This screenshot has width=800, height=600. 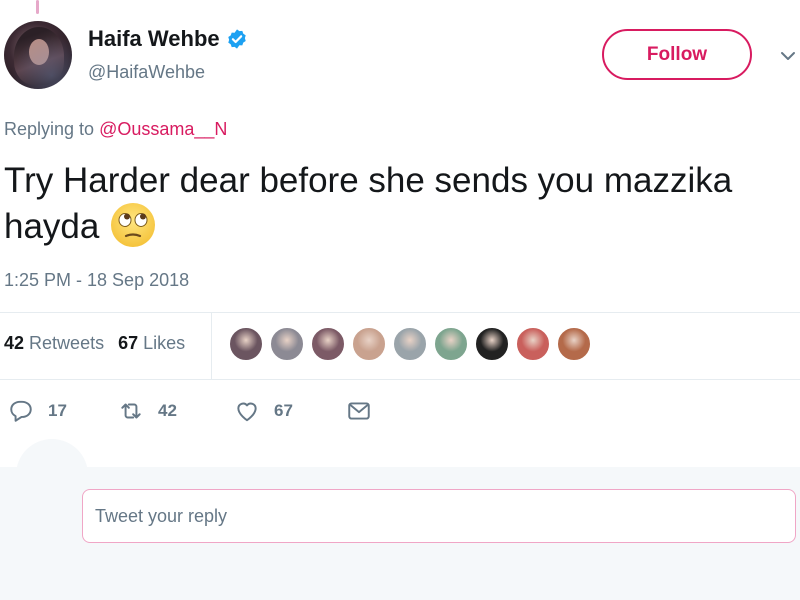 I want to click on reply-action: 17, so click(x=63, y=411).